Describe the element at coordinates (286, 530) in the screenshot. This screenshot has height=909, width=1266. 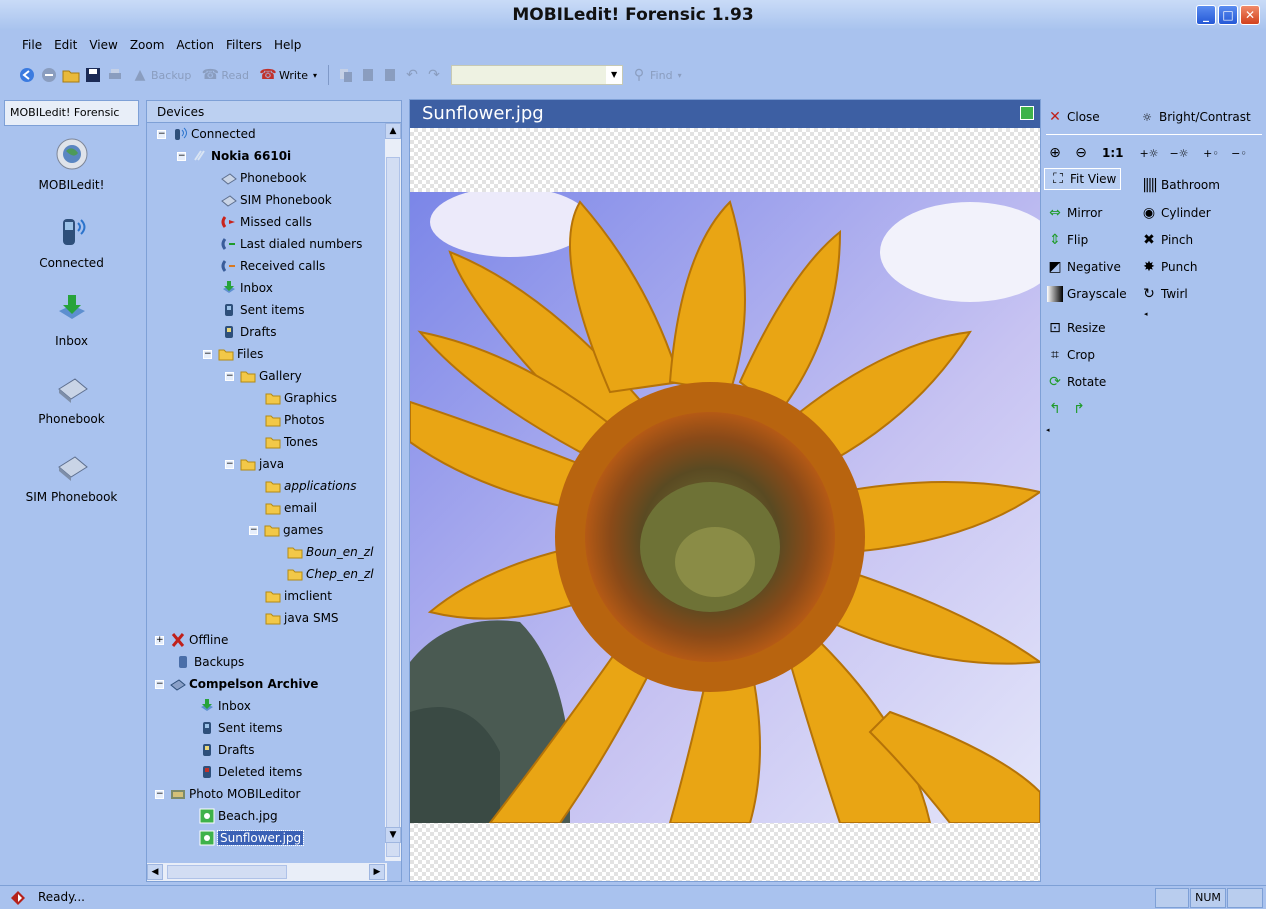
I see `tree-item: − games` at that location.